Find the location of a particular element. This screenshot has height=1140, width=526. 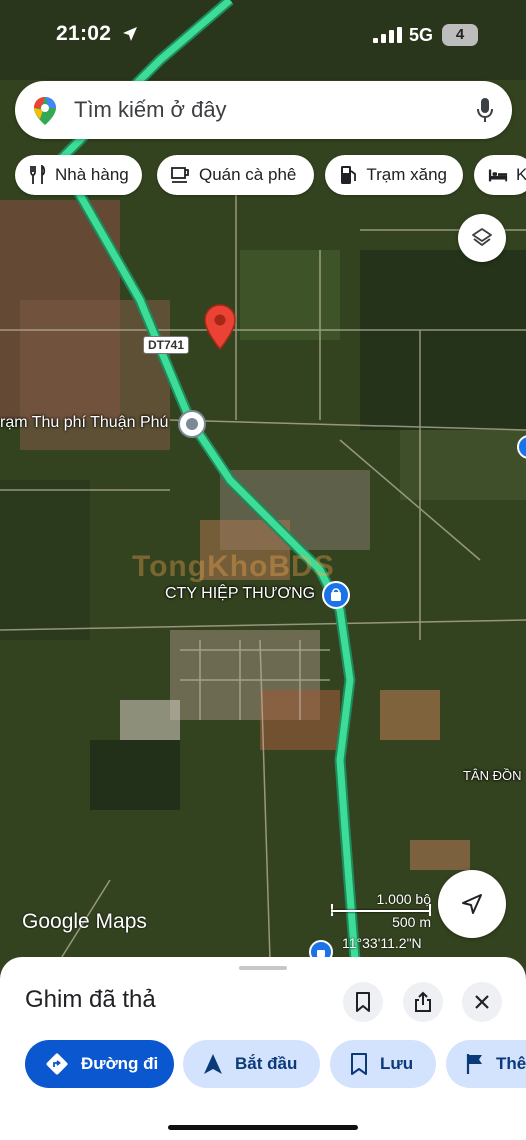

flag-icon is located at coordinates (475, 1064).